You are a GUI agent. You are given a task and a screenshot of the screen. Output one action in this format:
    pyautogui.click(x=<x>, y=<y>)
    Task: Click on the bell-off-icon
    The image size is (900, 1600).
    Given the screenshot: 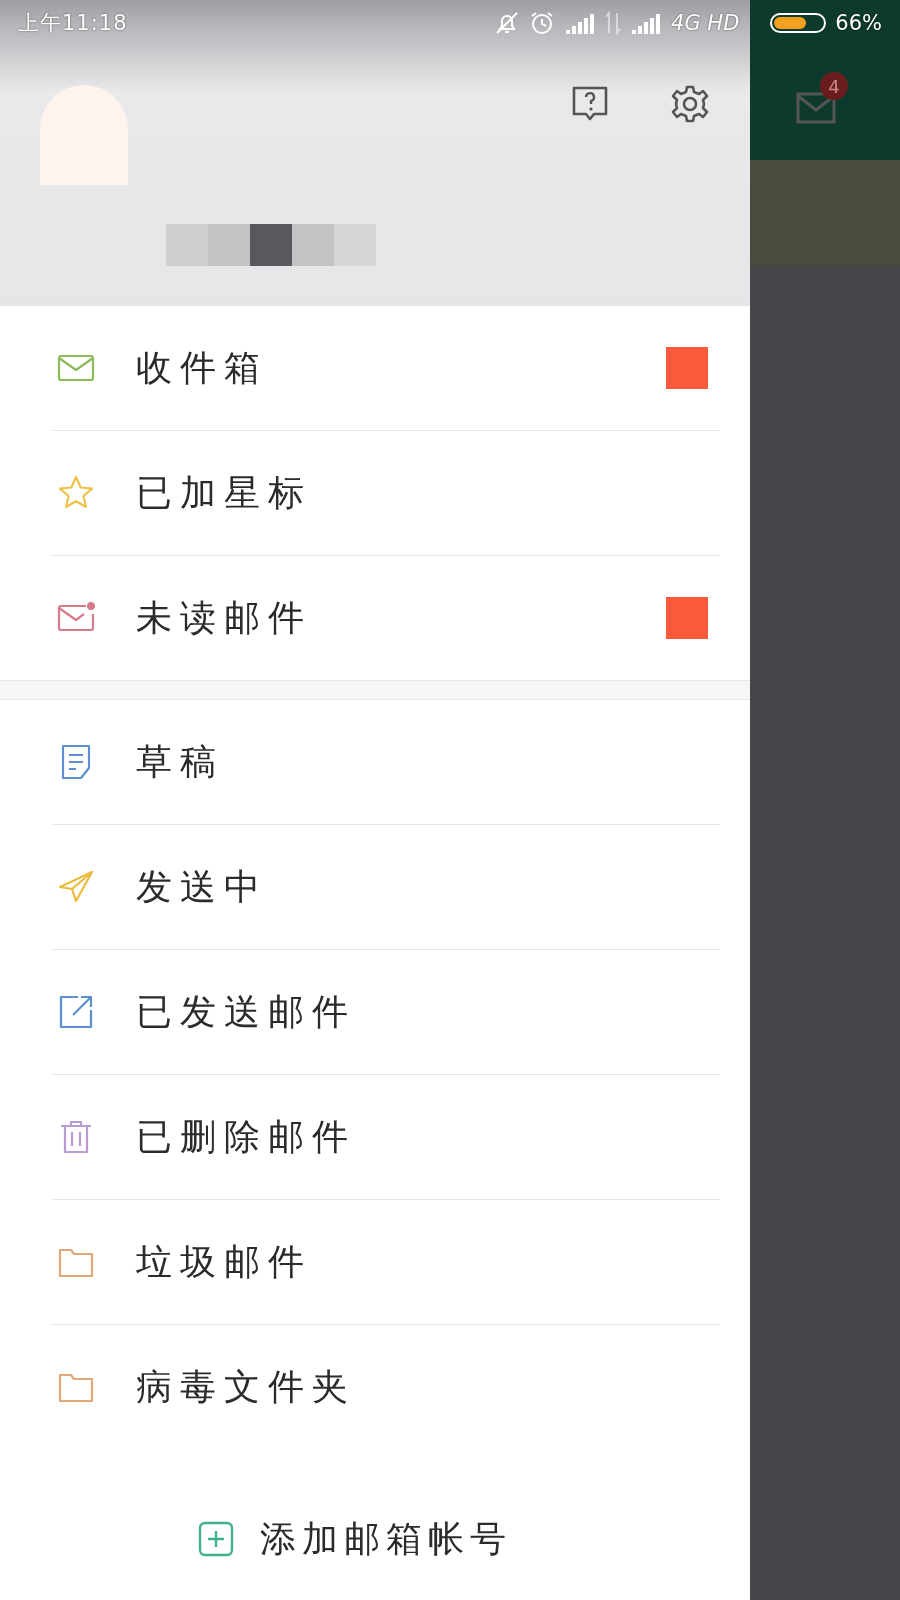 What is the action you would take?
    pyautogui.click(x=507, y=23)
    